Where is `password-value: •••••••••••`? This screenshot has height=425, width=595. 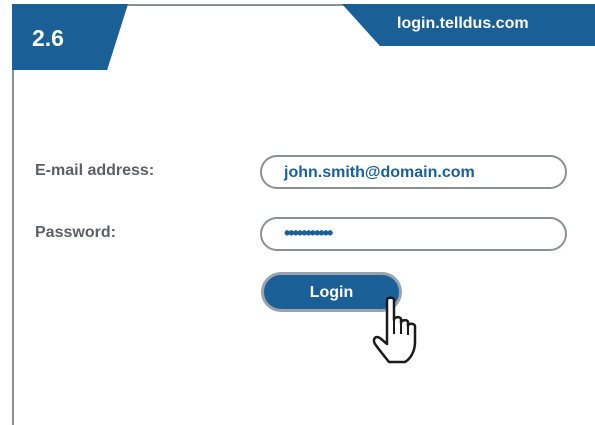 password-value: ••••••••••• is located at coordinates (308, 233).